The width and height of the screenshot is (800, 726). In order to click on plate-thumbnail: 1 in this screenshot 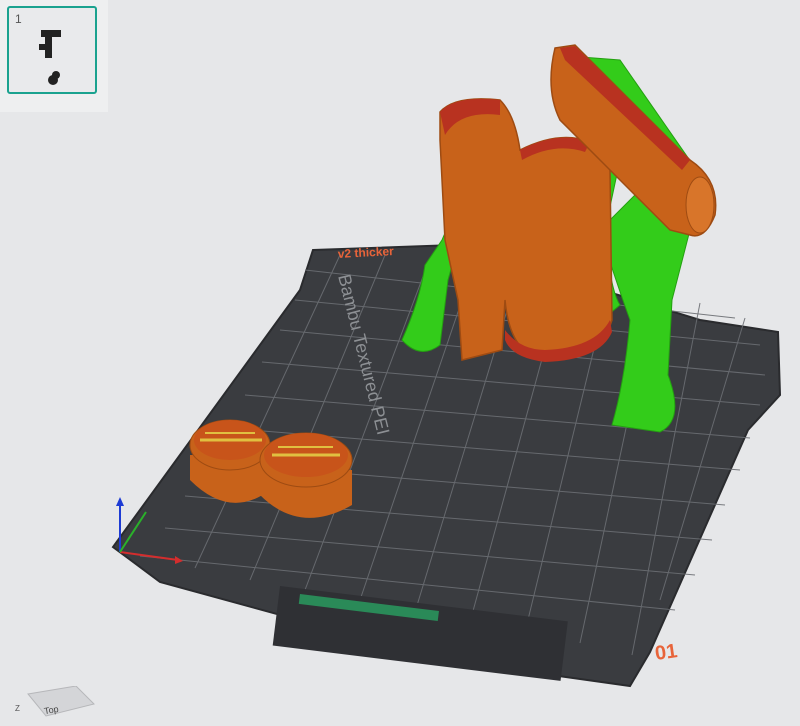, I will do `click(52, 50)`.